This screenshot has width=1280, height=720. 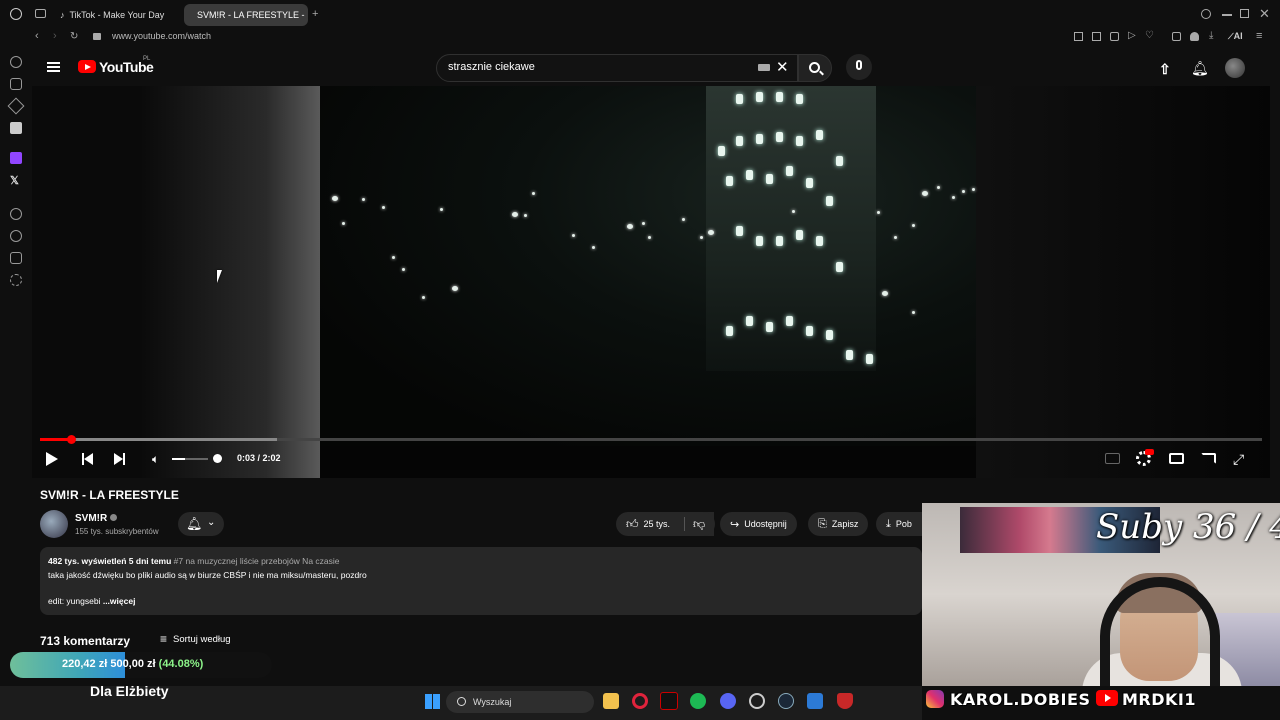 I want to click on profile-icon, so click(x=1194, y=36).